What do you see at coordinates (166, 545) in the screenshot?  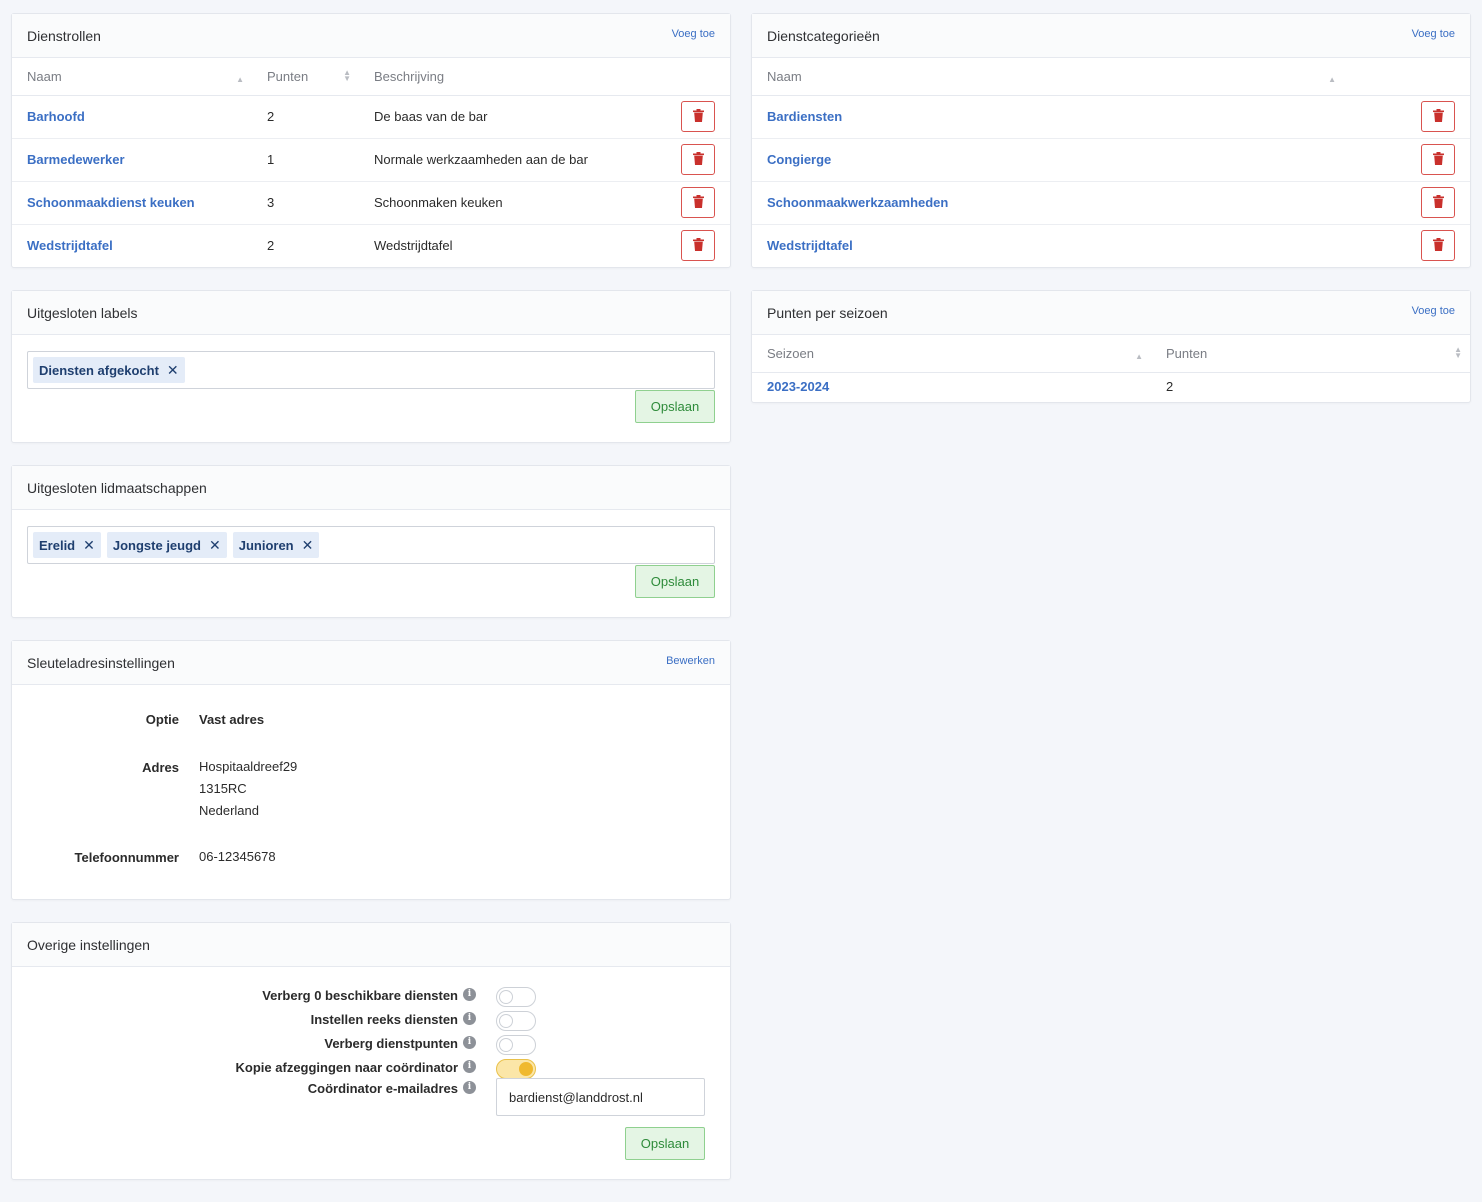 I see `tag: Jongste jeugd ✕` at bounding box center [166, 545].